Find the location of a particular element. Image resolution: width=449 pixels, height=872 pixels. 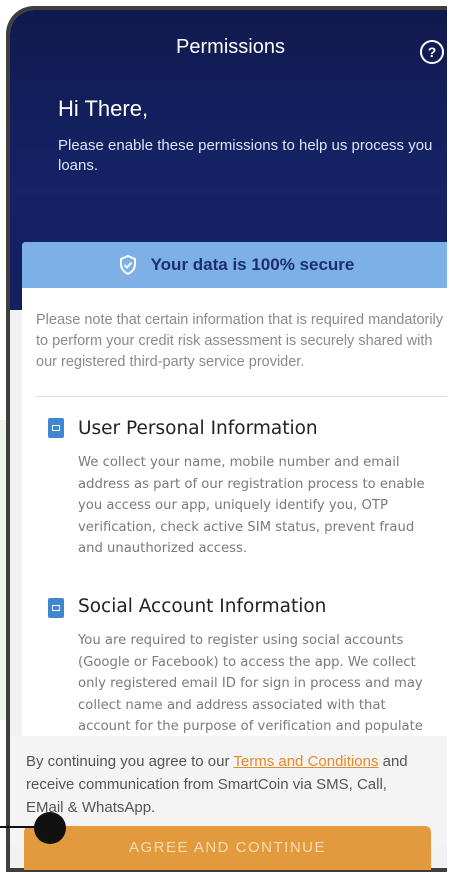

security-banner: Your data is 100% secure is located at coordinates (234, 265).